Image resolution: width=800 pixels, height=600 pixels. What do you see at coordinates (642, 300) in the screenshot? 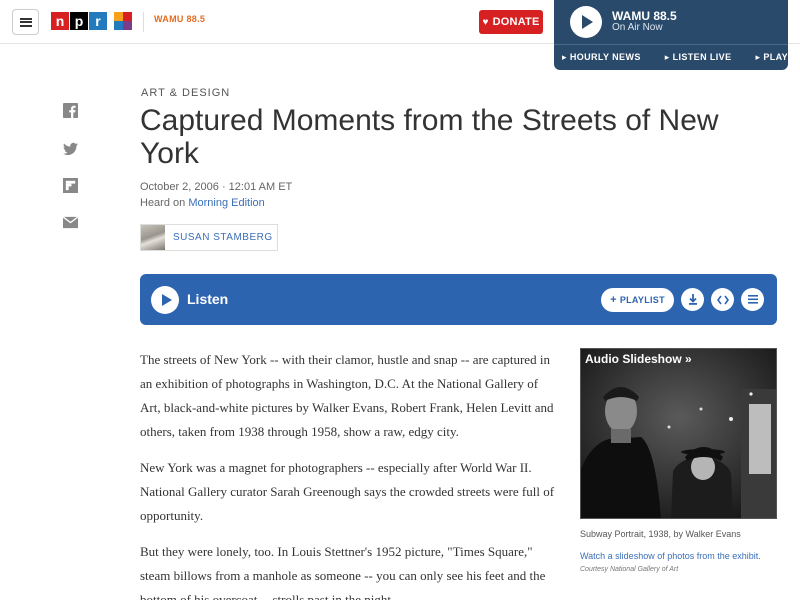
I see `playlist-label: PLAYLIST` at bounding box center [642, 300].